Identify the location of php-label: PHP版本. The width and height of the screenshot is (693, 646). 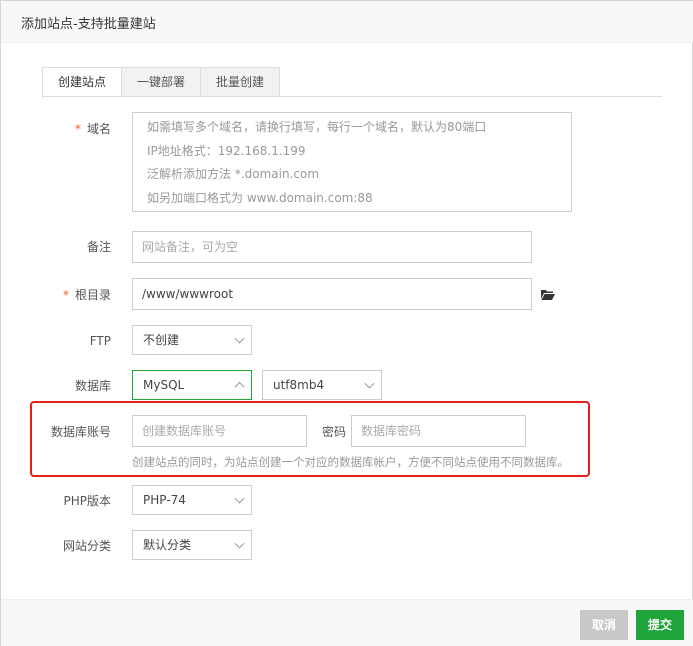
(87, 501).